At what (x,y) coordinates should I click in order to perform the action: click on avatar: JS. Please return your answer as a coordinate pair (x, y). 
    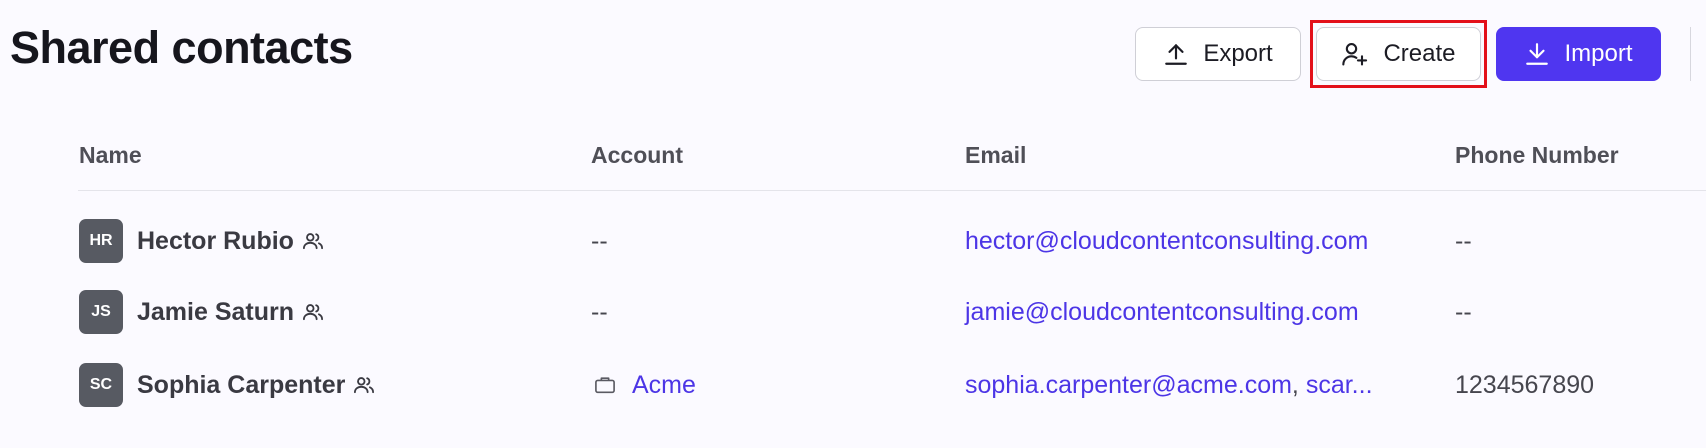
    Looking at the image, I should click on (101, 312).